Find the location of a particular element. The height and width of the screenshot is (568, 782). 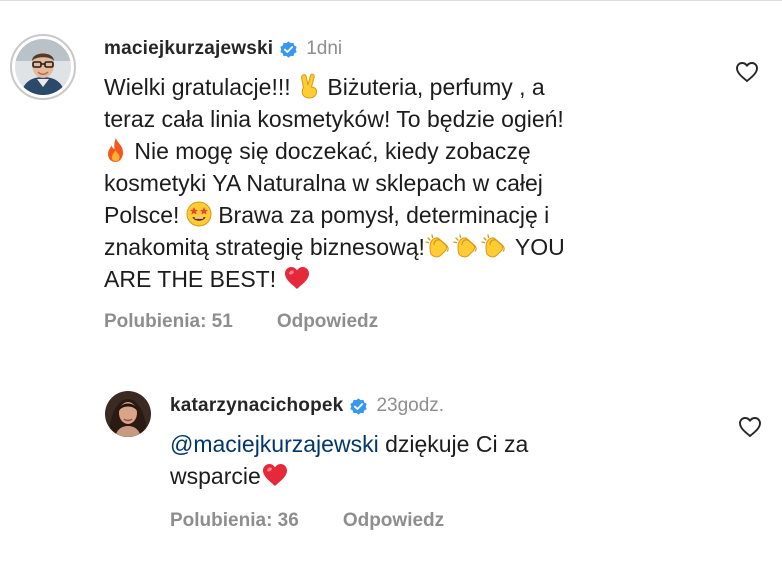

comment-line: Nie mogę się doczekać, kiedy zobaczę is located at coordinates (334, 151).